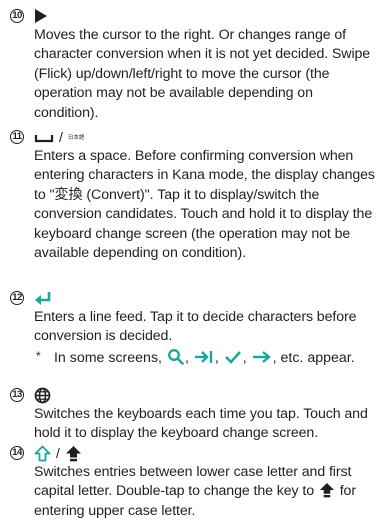 The image size is (383, 521). Describe the element at coordinates (41, 16) in the screenshot. I see `play-right-icon` at that location.